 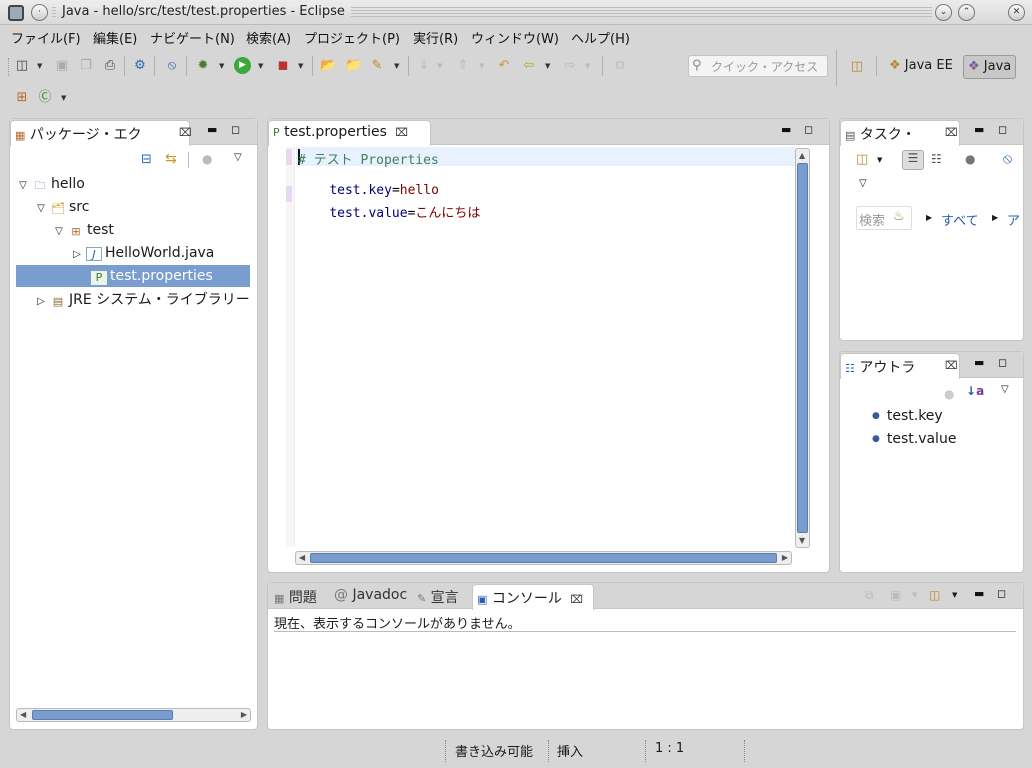 What do you see at coordinates (46, 37) in the screenshot?
I see `menu-file: ファイル(F)` at bounding box center [46, 37].